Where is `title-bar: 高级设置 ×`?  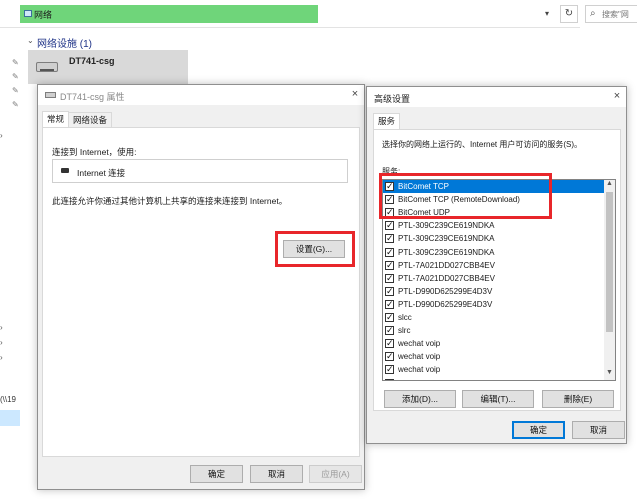
title-bar: 高级设置 × is located at coordinates (496, 97).